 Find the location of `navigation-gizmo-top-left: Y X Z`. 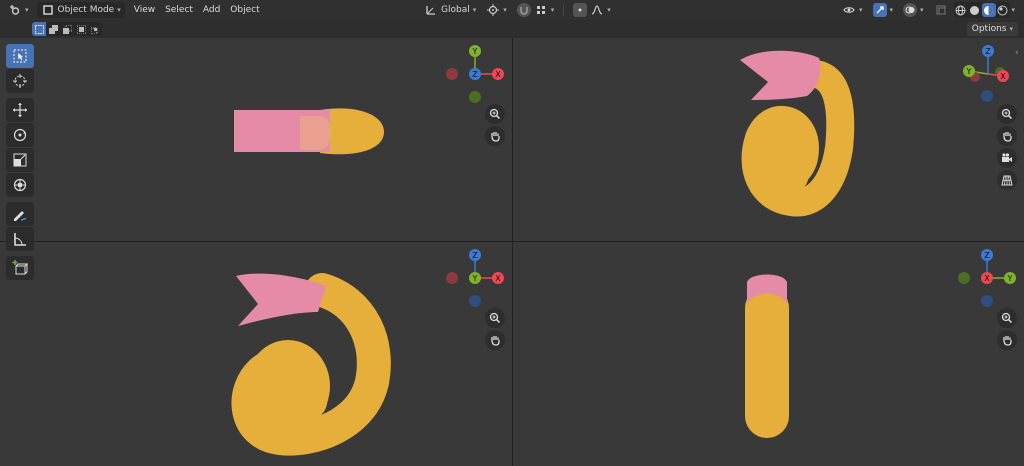

navigation-gizmo-top-left: Y X Z is located at coordinates (474, 74).